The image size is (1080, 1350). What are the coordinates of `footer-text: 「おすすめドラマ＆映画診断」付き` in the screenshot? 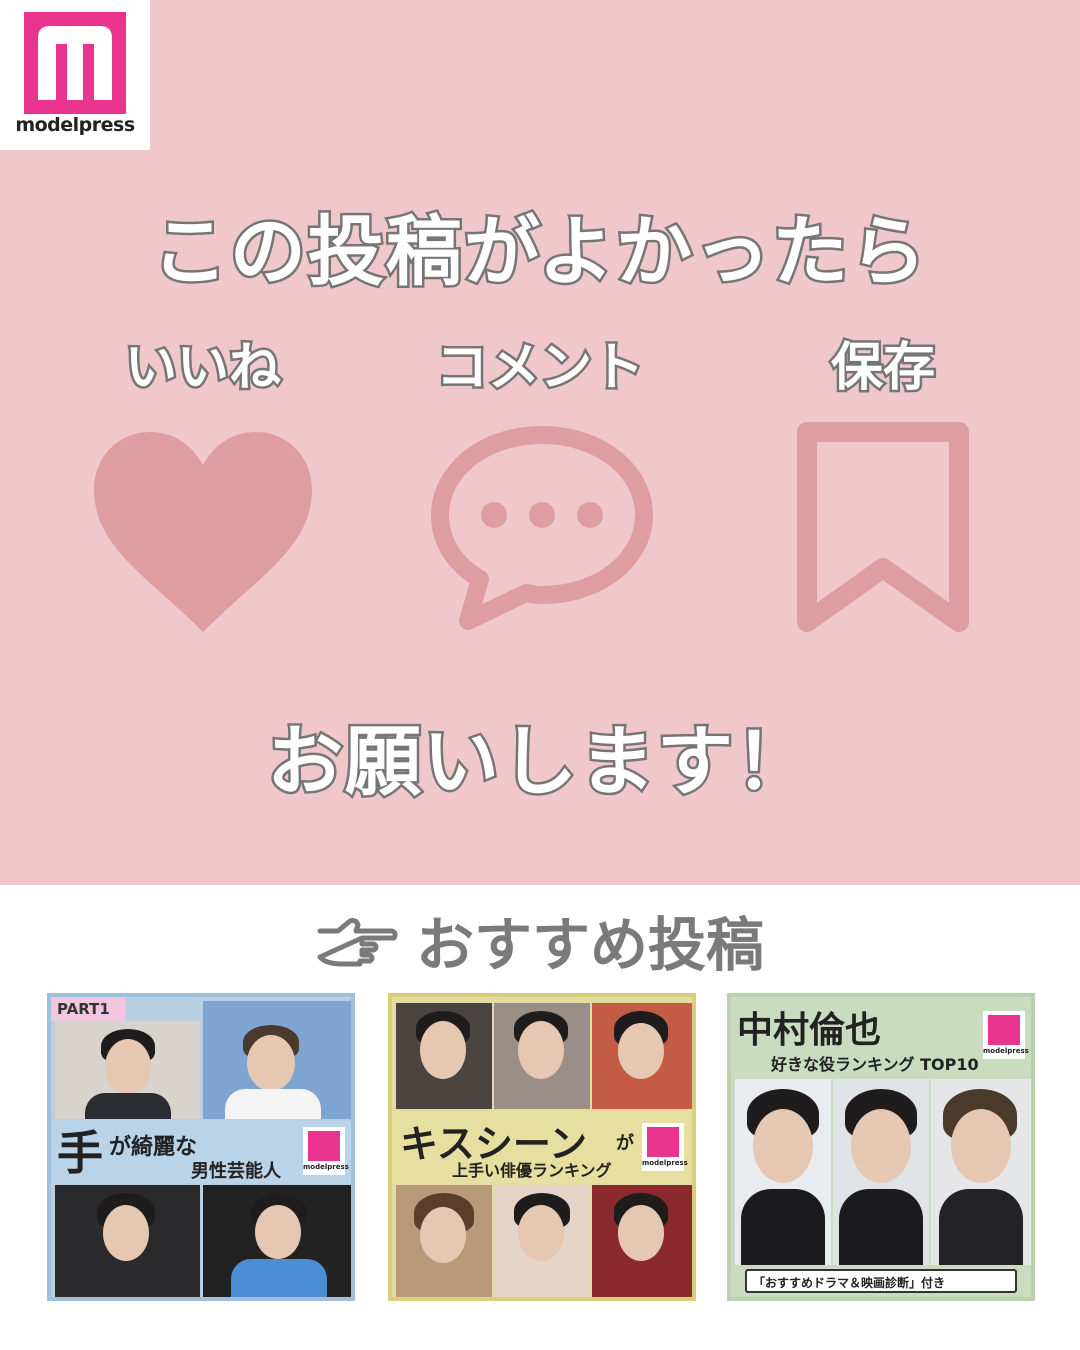 It's located at (849, 1283).